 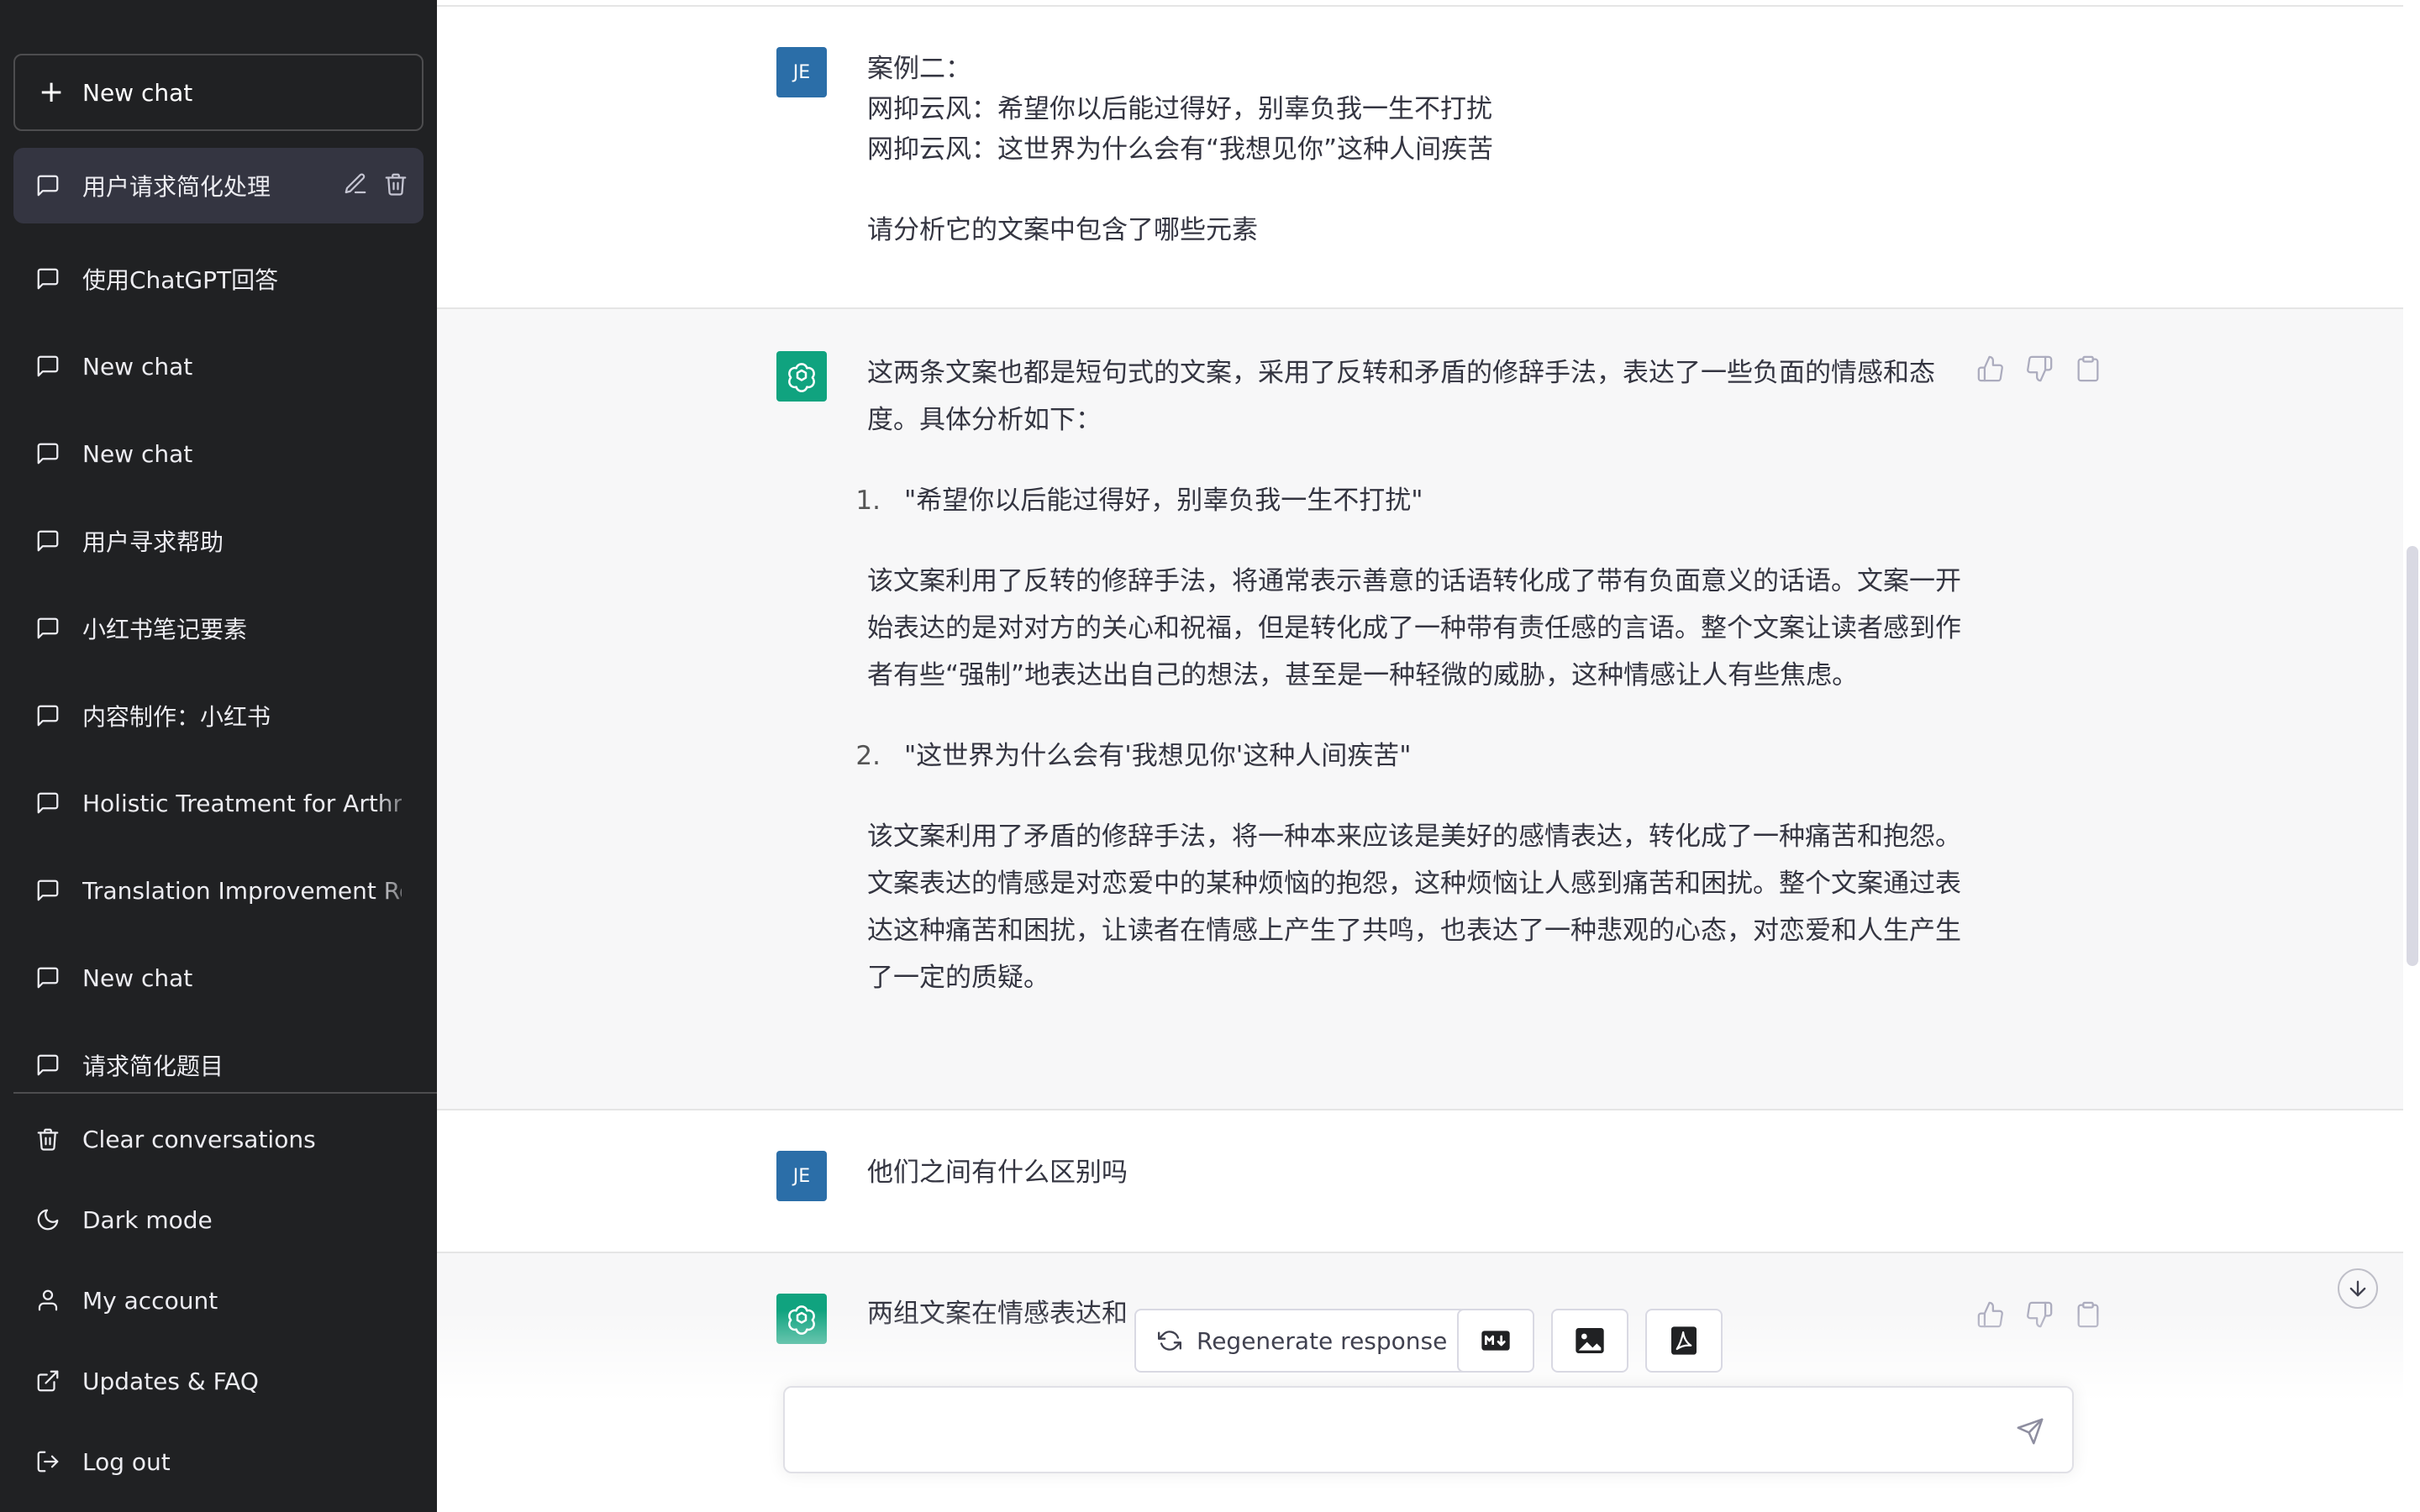 What do you see at coordinates (1420, 3) in the screenshot?
I see `top-border` at bounding box center [1420, 3].